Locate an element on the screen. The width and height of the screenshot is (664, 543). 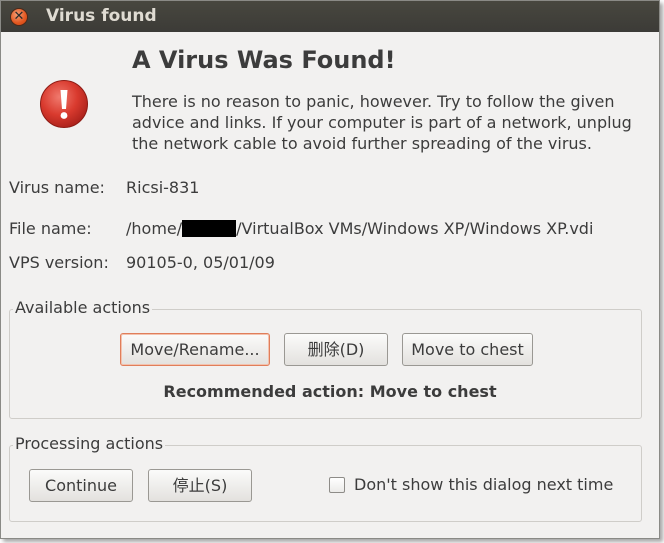
vps-version-label: VPS version: is located at coordinates (59, 262).